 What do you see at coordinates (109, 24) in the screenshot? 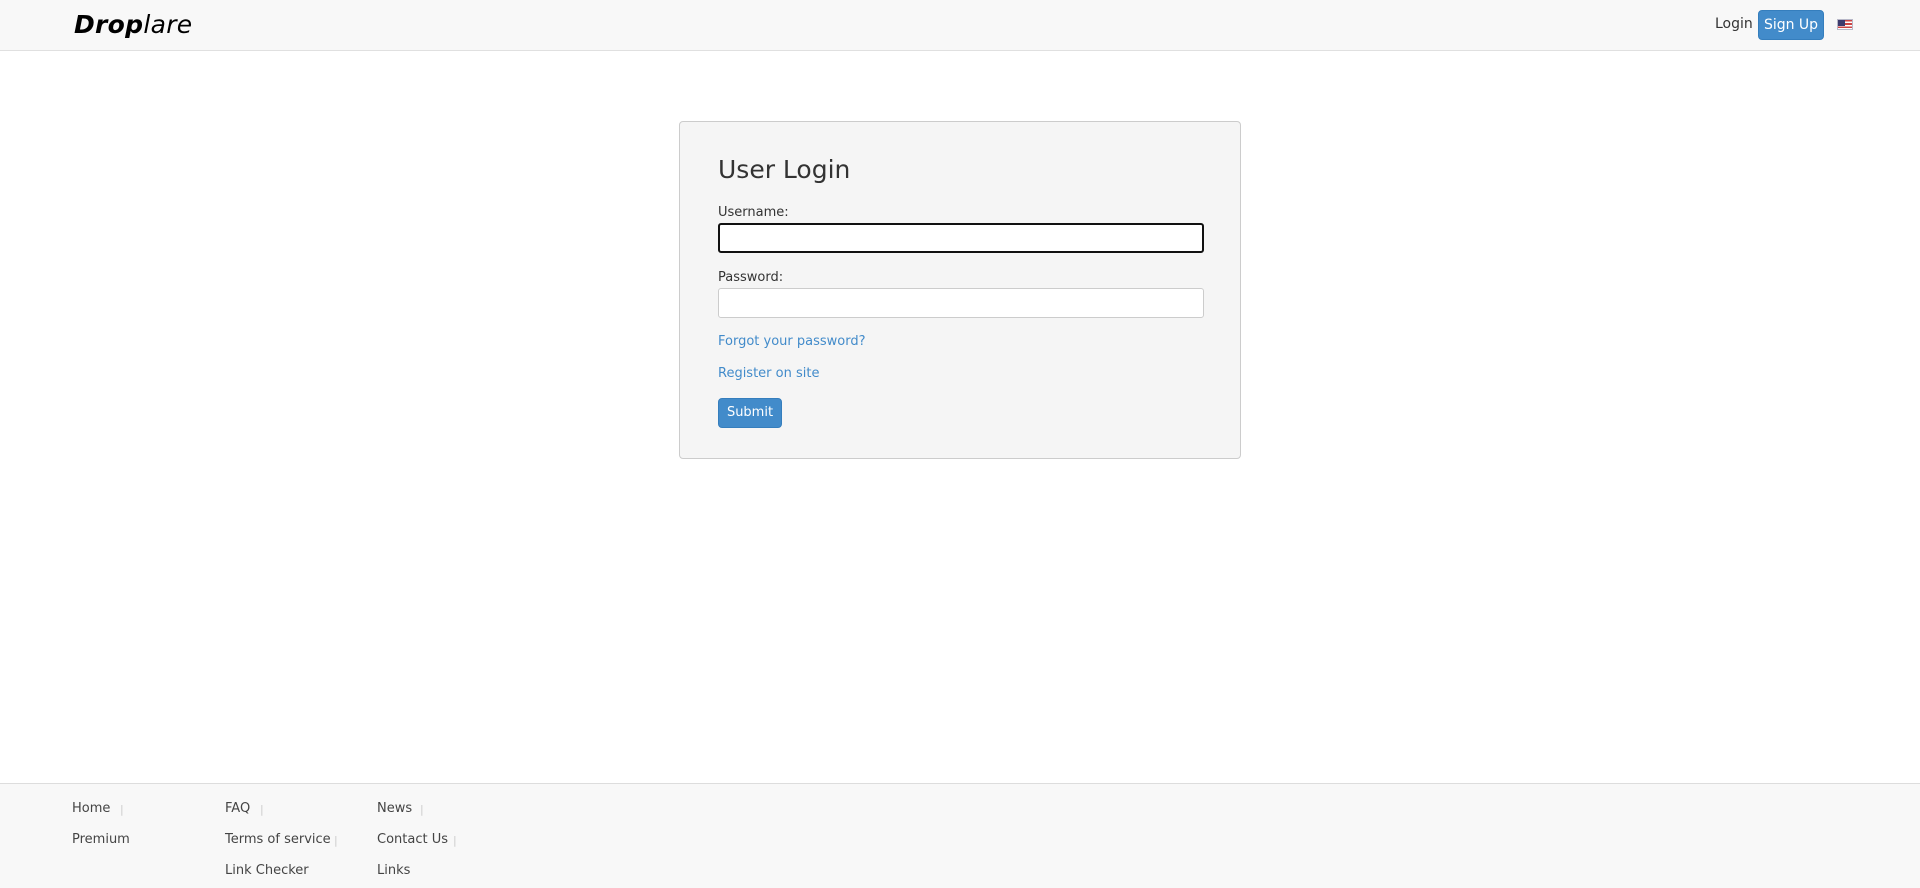
I see `brand-logo-bold: Drop` at bounding box center [109, 24].